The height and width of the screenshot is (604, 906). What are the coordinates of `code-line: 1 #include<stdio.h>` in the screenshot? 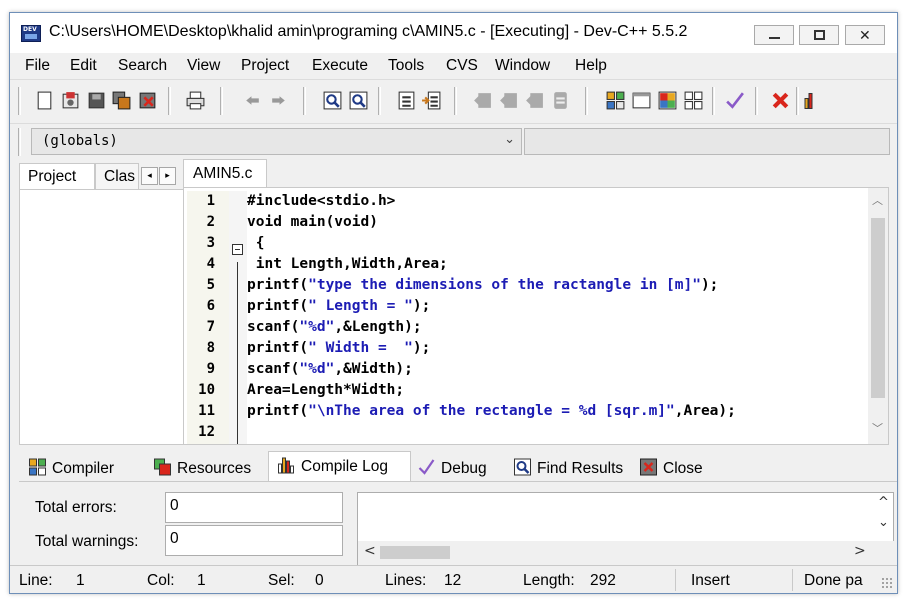 It's located at (301, 203).